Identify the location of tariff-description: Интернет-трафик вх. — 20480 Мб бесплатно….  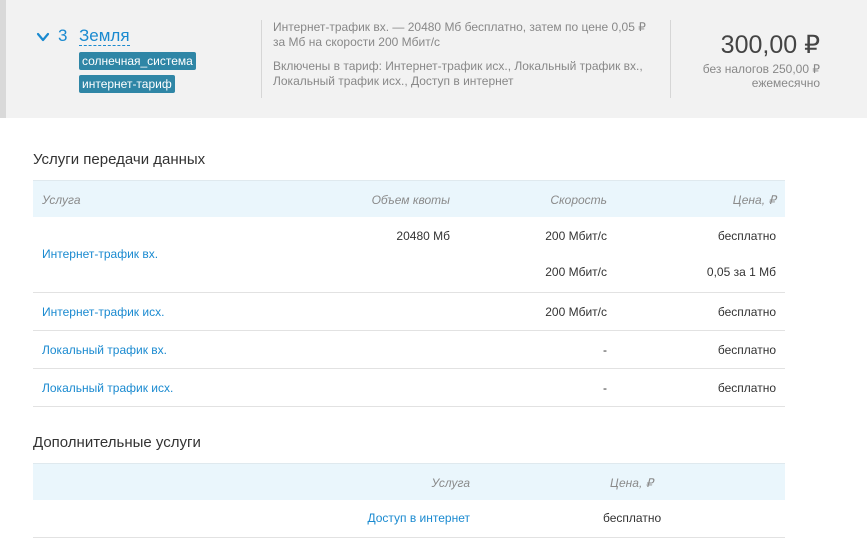
(465, 54).